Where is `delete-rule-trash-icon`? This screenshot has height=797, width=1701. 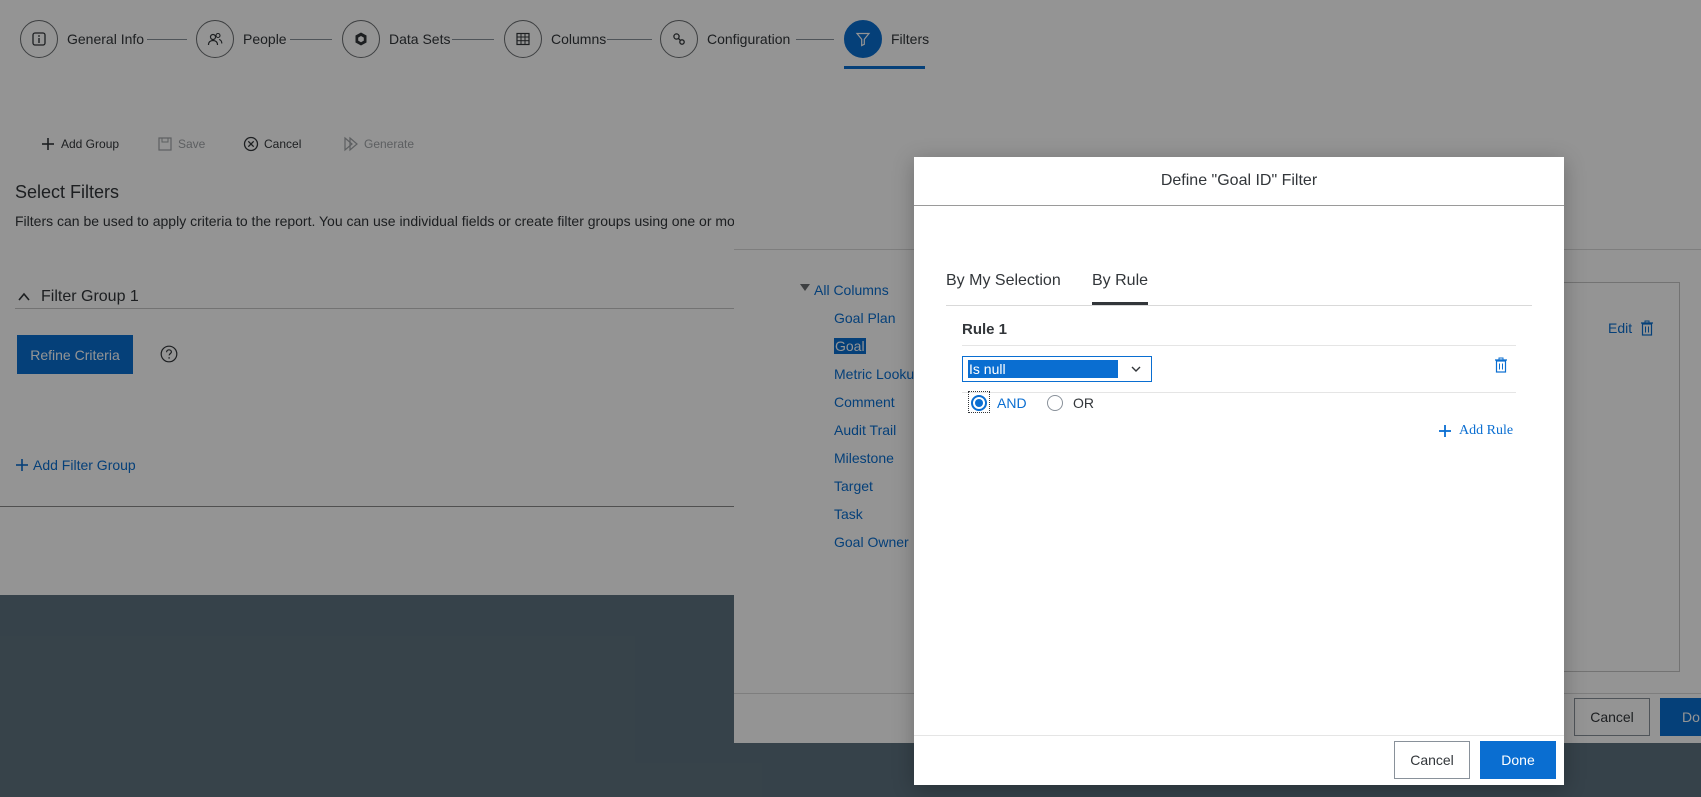
delete-rule-trash-icon is located at coordinates (1501, 365).